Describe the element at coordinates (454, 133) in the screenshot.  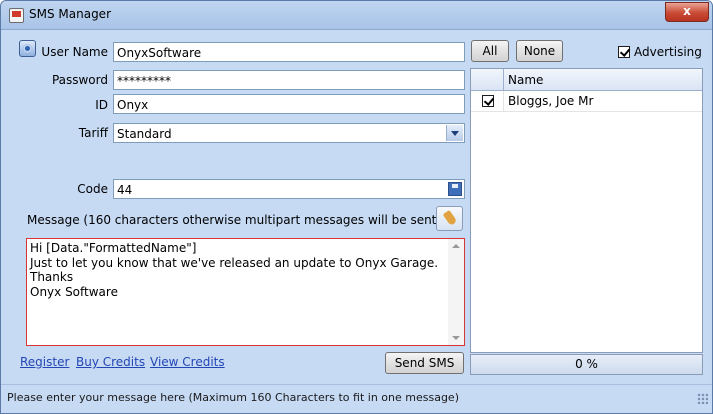
I see `chevron-down-icon` at that location.